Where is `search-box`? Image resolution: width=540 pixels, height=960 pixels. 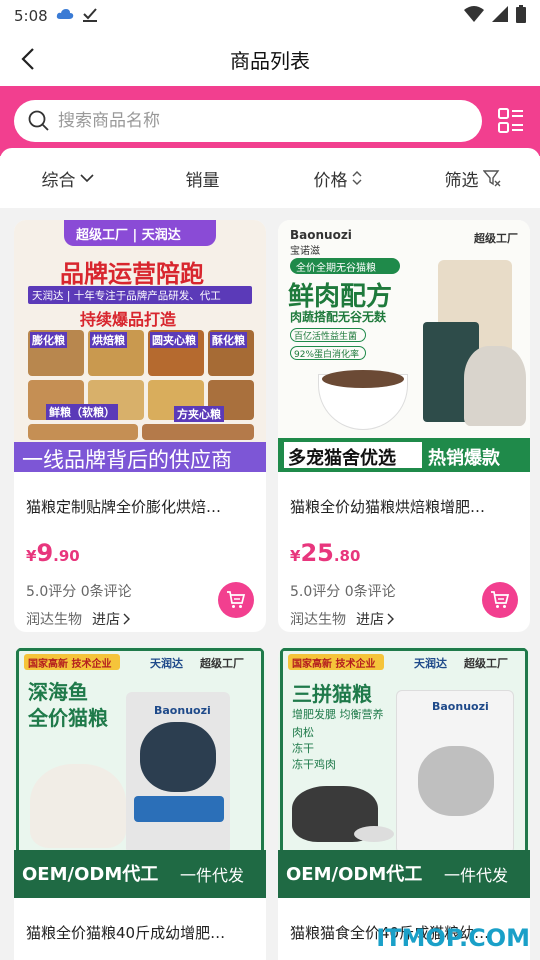
search-box is located at coordinates (248, 121).